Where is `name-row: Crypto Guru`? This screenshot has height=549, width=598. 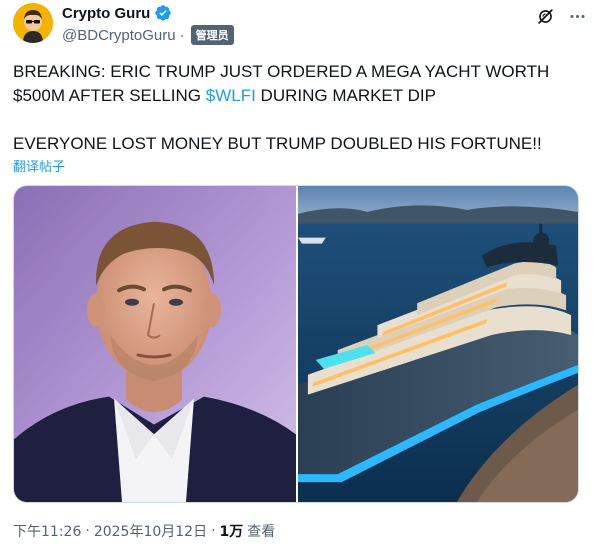
name-row: Crypto Guru is located at coordinates (117, 13).